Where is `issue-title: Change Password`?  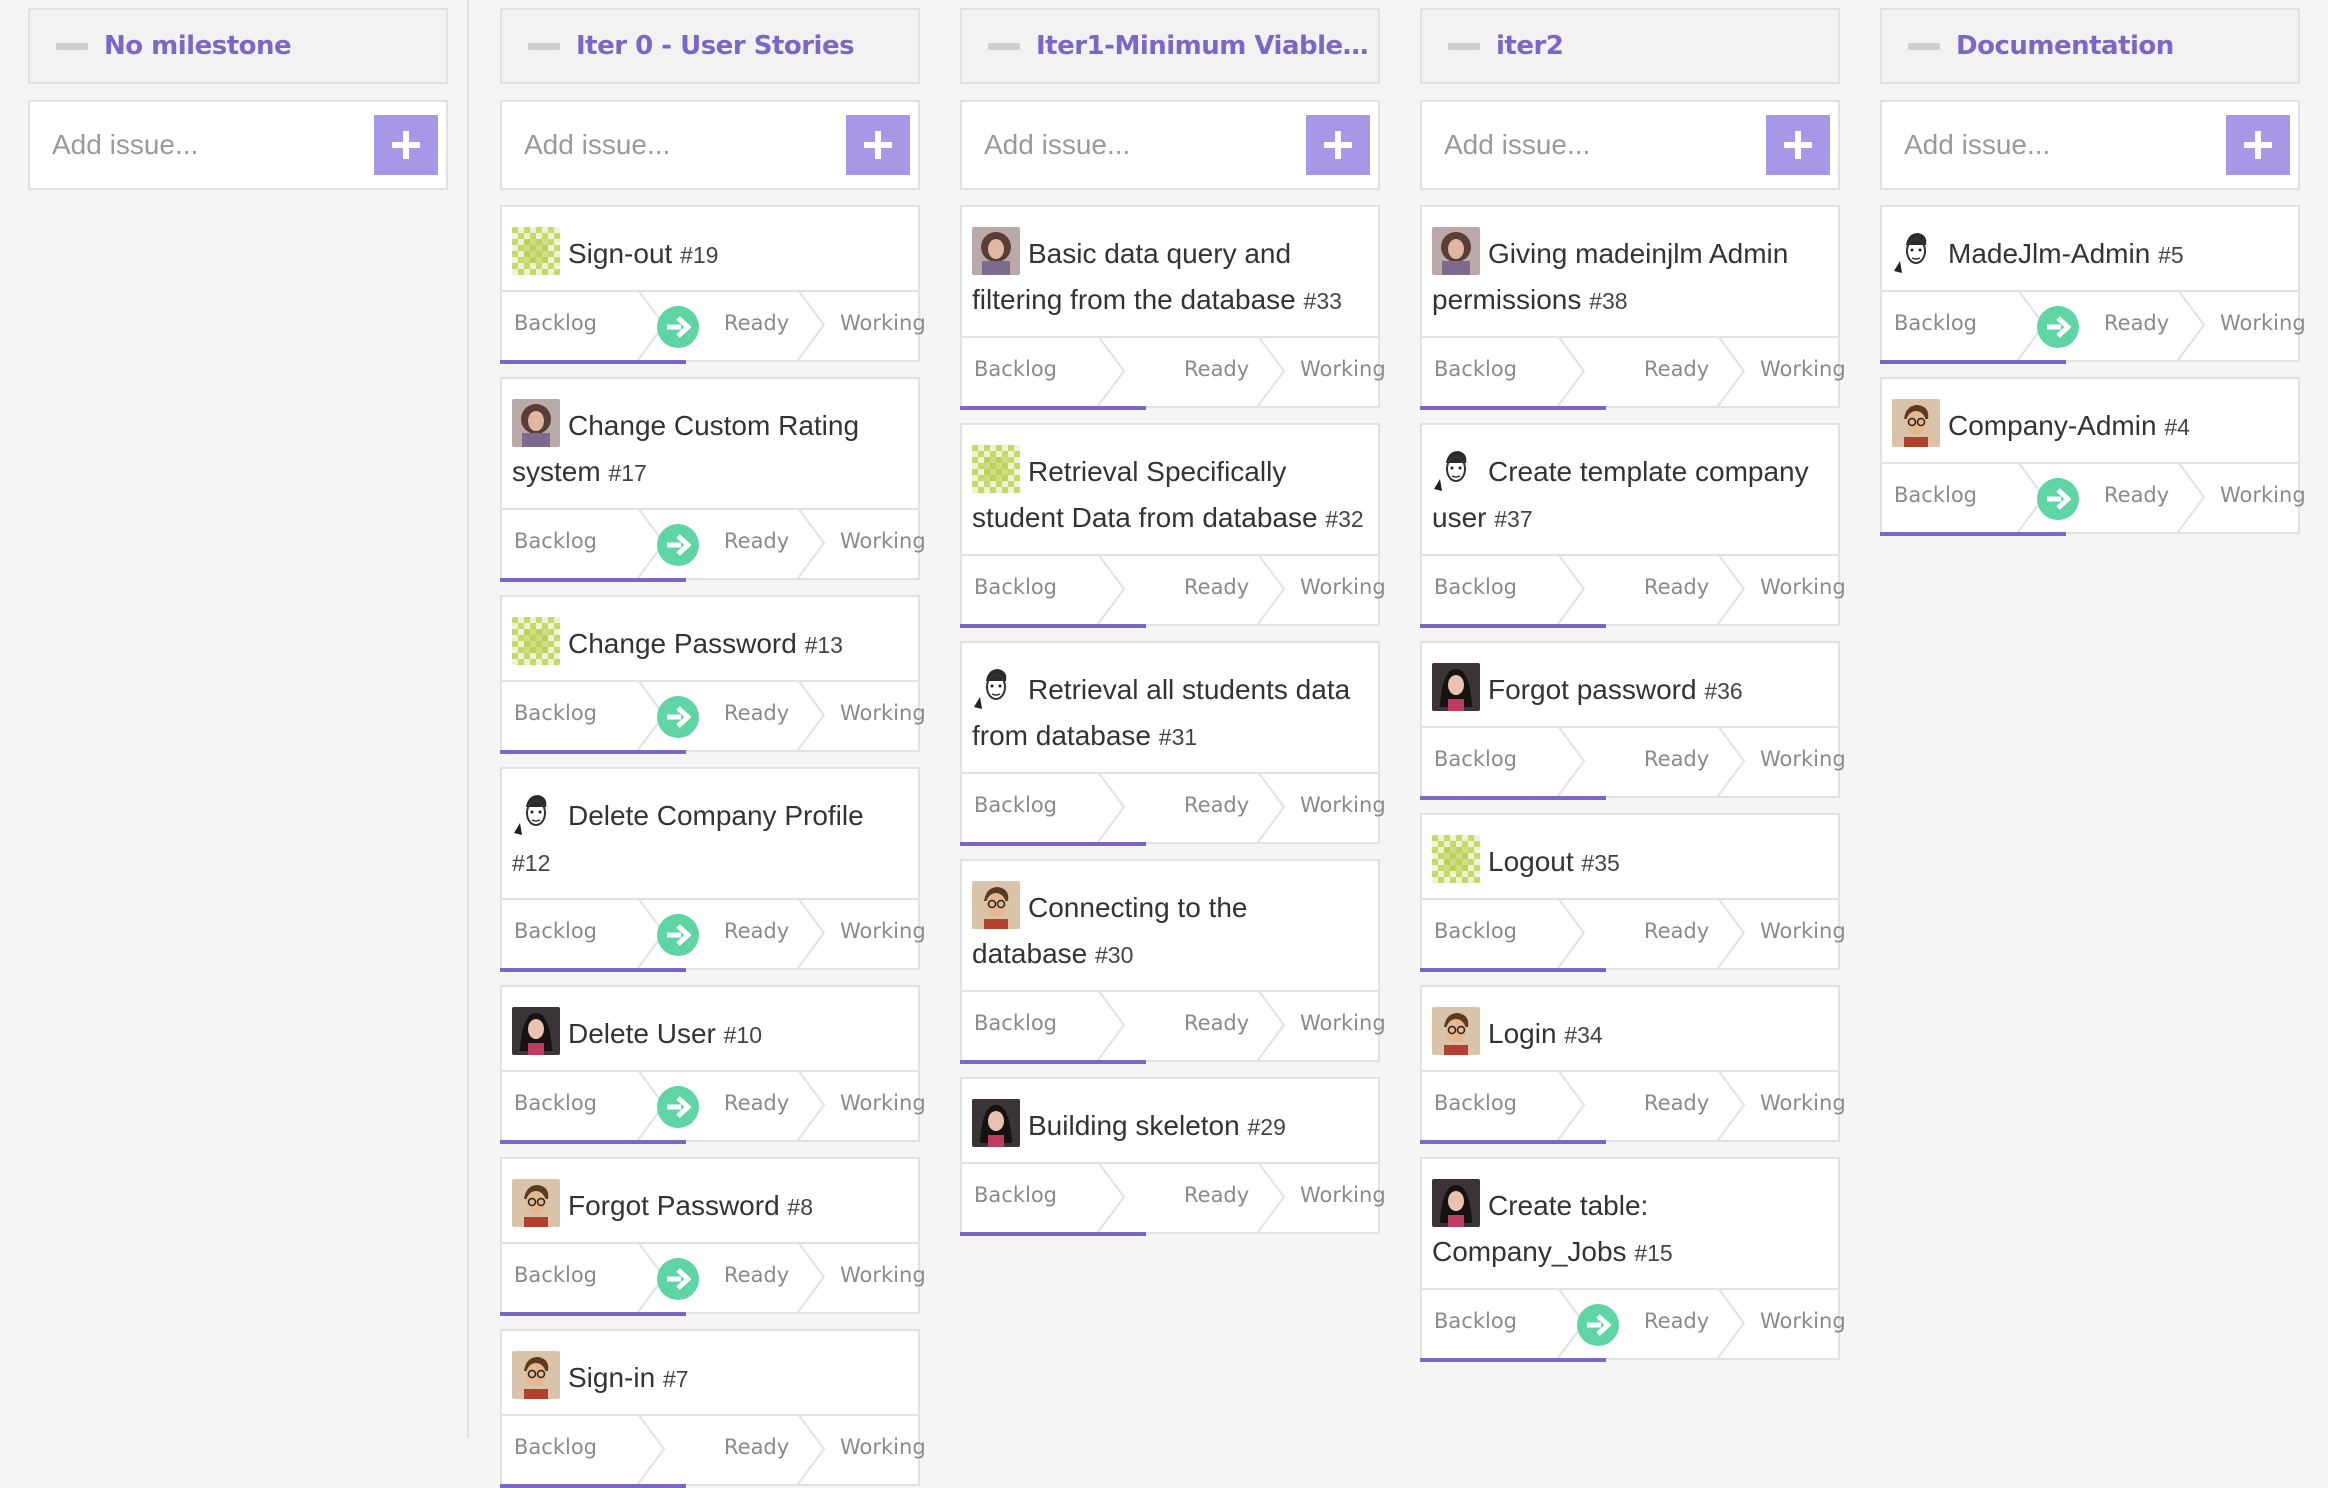 issue-title: Change Password is located at coordinates (682, 643).